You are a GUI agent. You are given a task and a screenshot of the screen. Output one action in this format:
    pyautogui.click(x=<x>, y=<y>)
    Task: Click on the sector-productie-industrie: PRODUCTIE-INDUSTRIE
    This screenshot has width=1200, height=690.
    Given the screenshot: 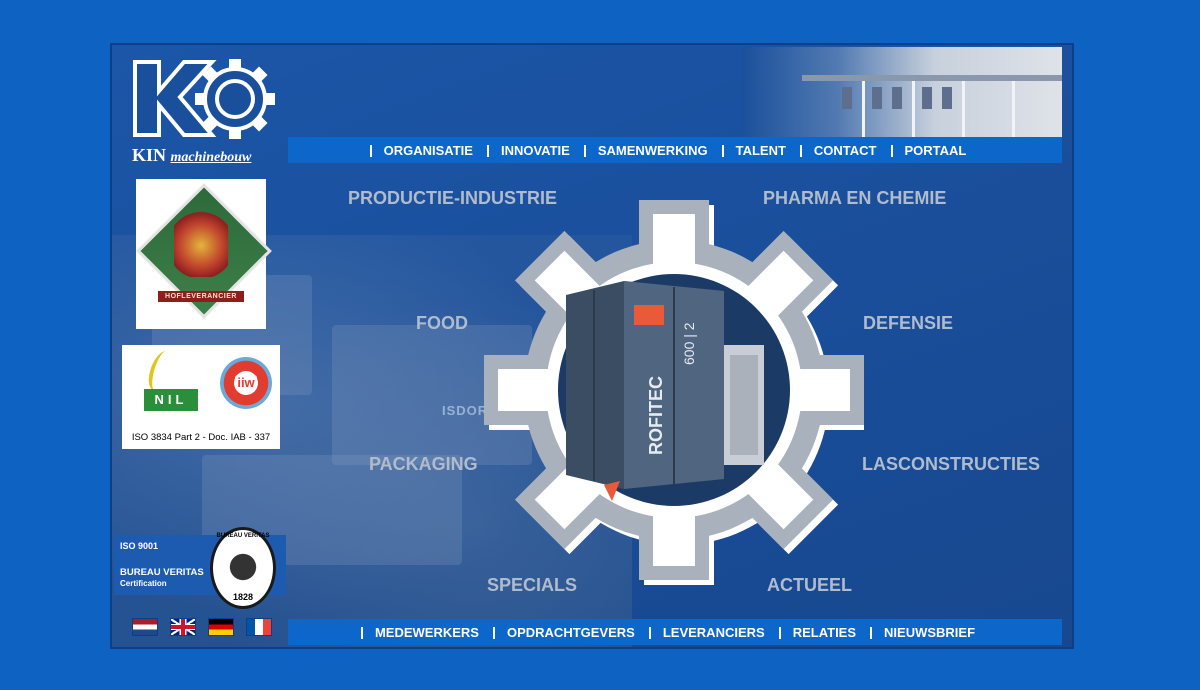 What is the action you would take?
    pyautogui.click(x=452, y=198)
    